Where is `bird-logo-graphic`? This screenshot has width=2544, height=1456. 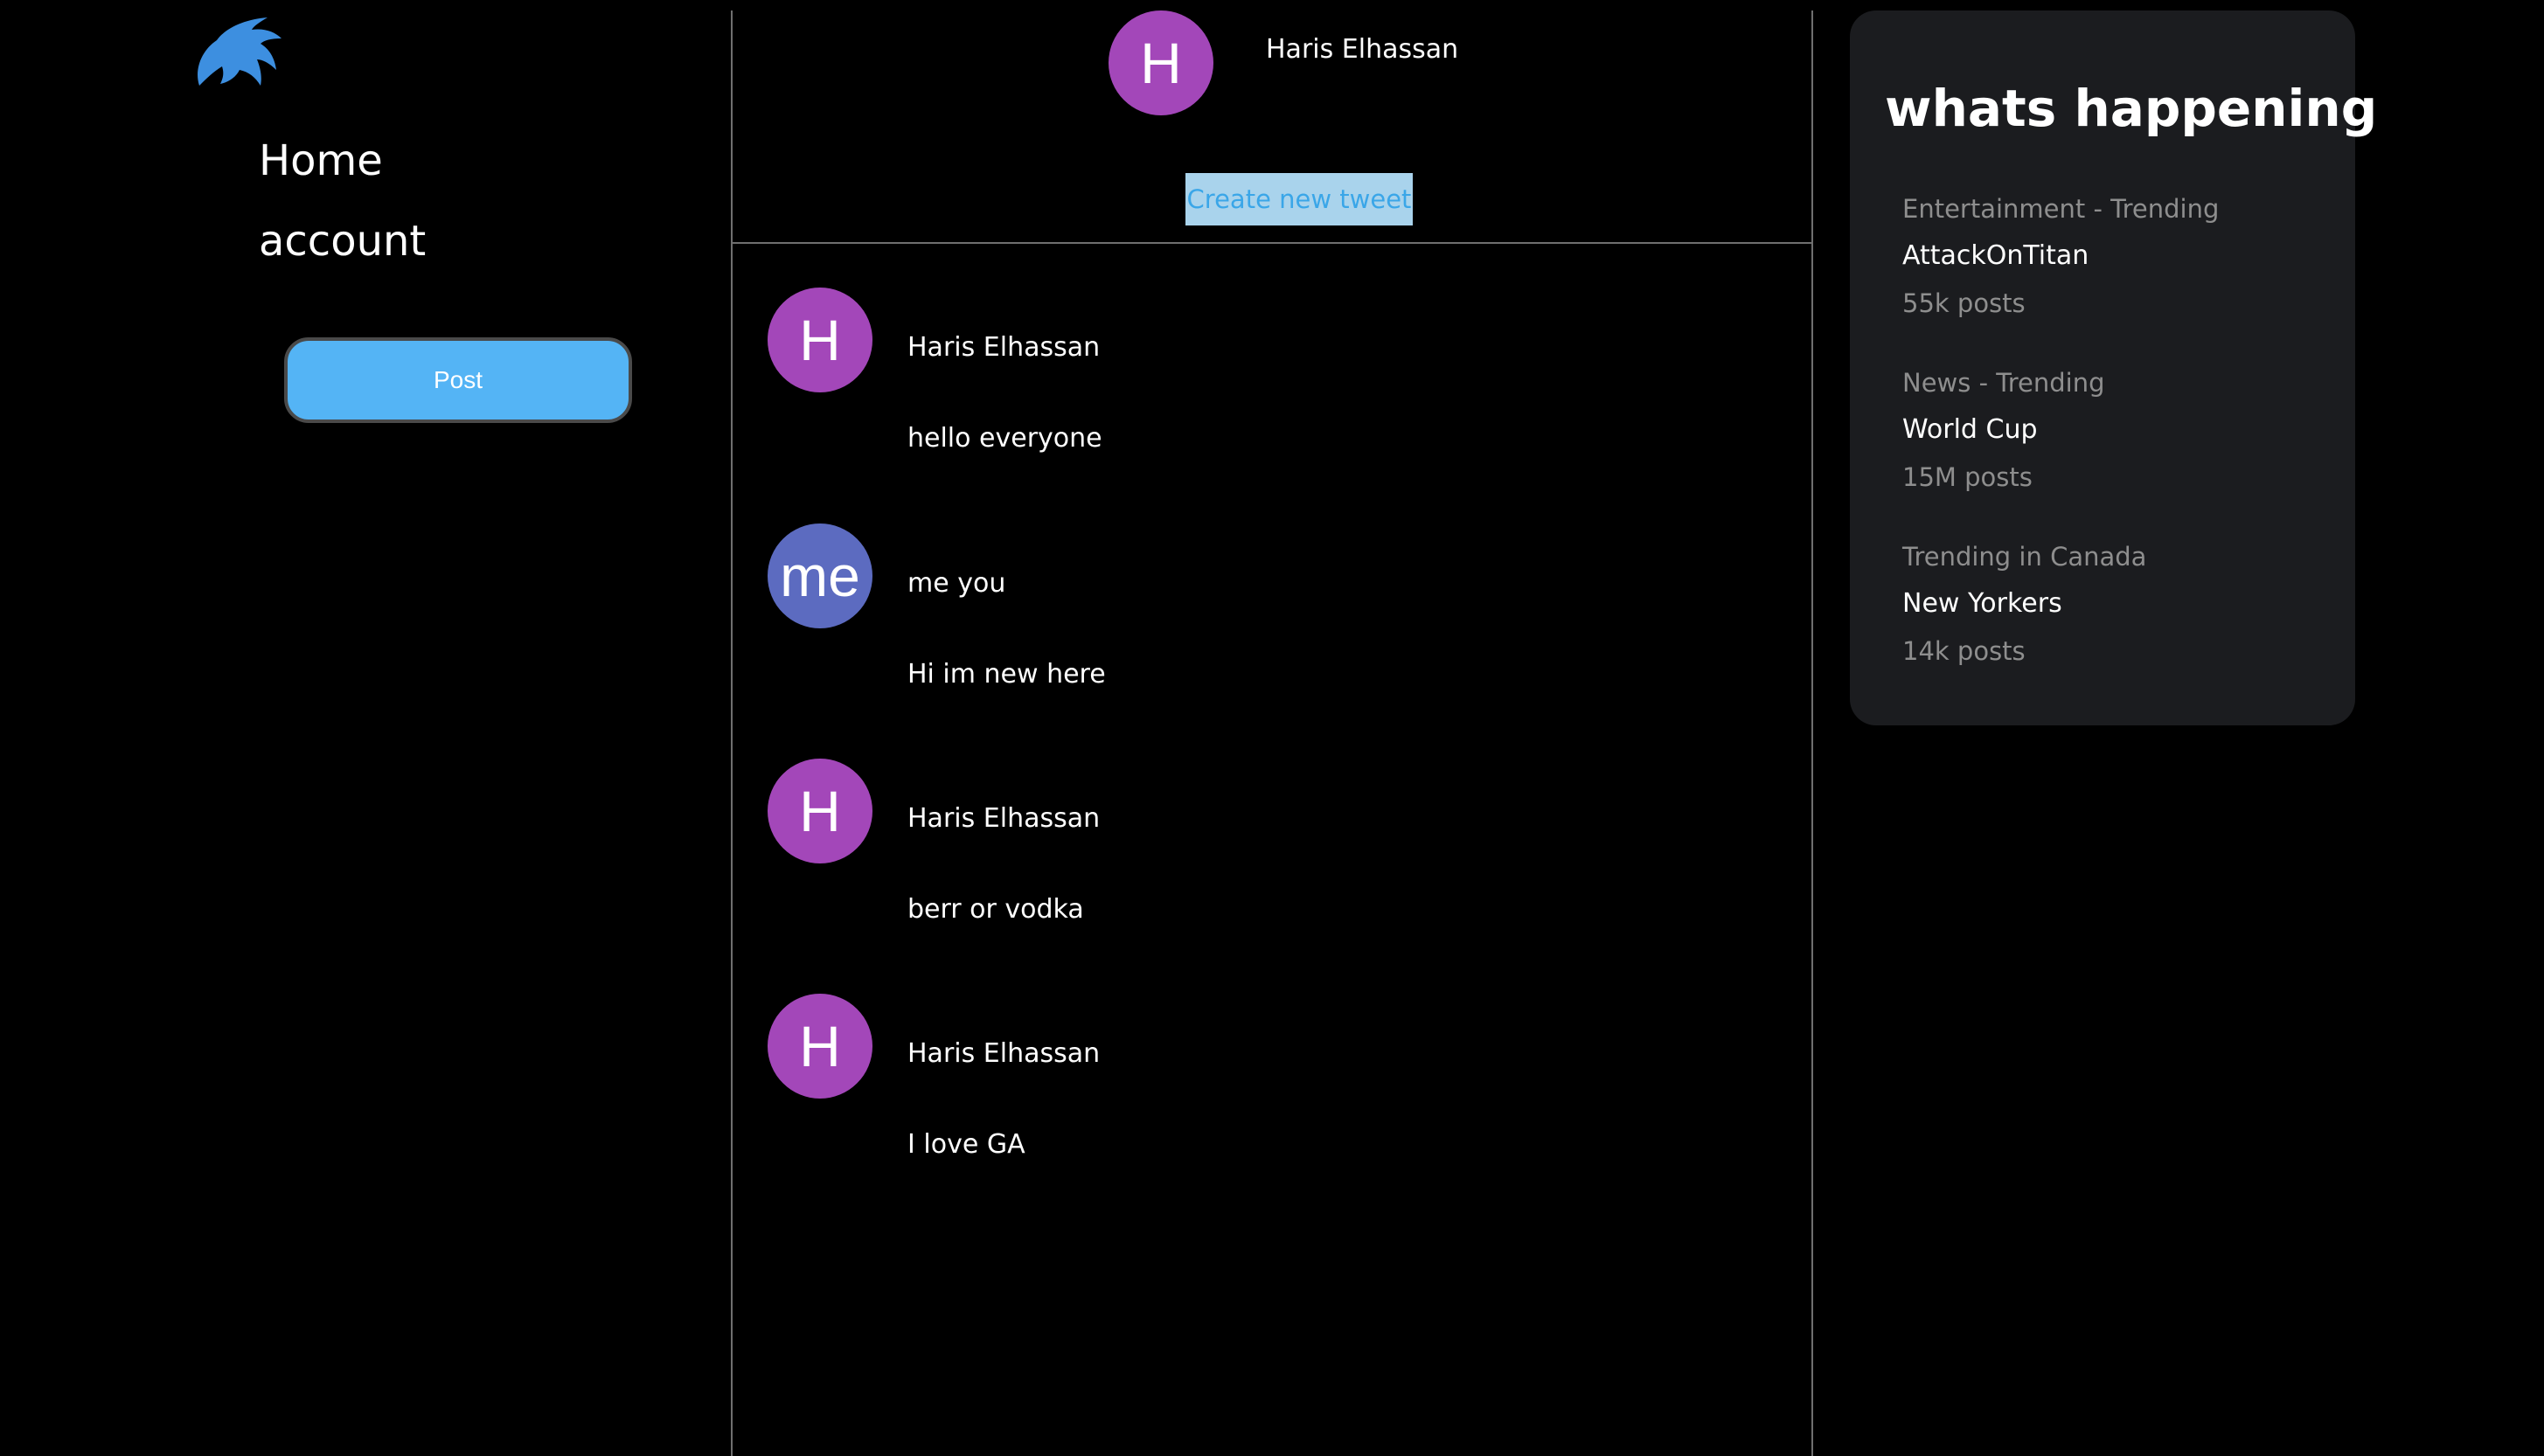
bird-logo-graphic is located at coordinates (240, 51).